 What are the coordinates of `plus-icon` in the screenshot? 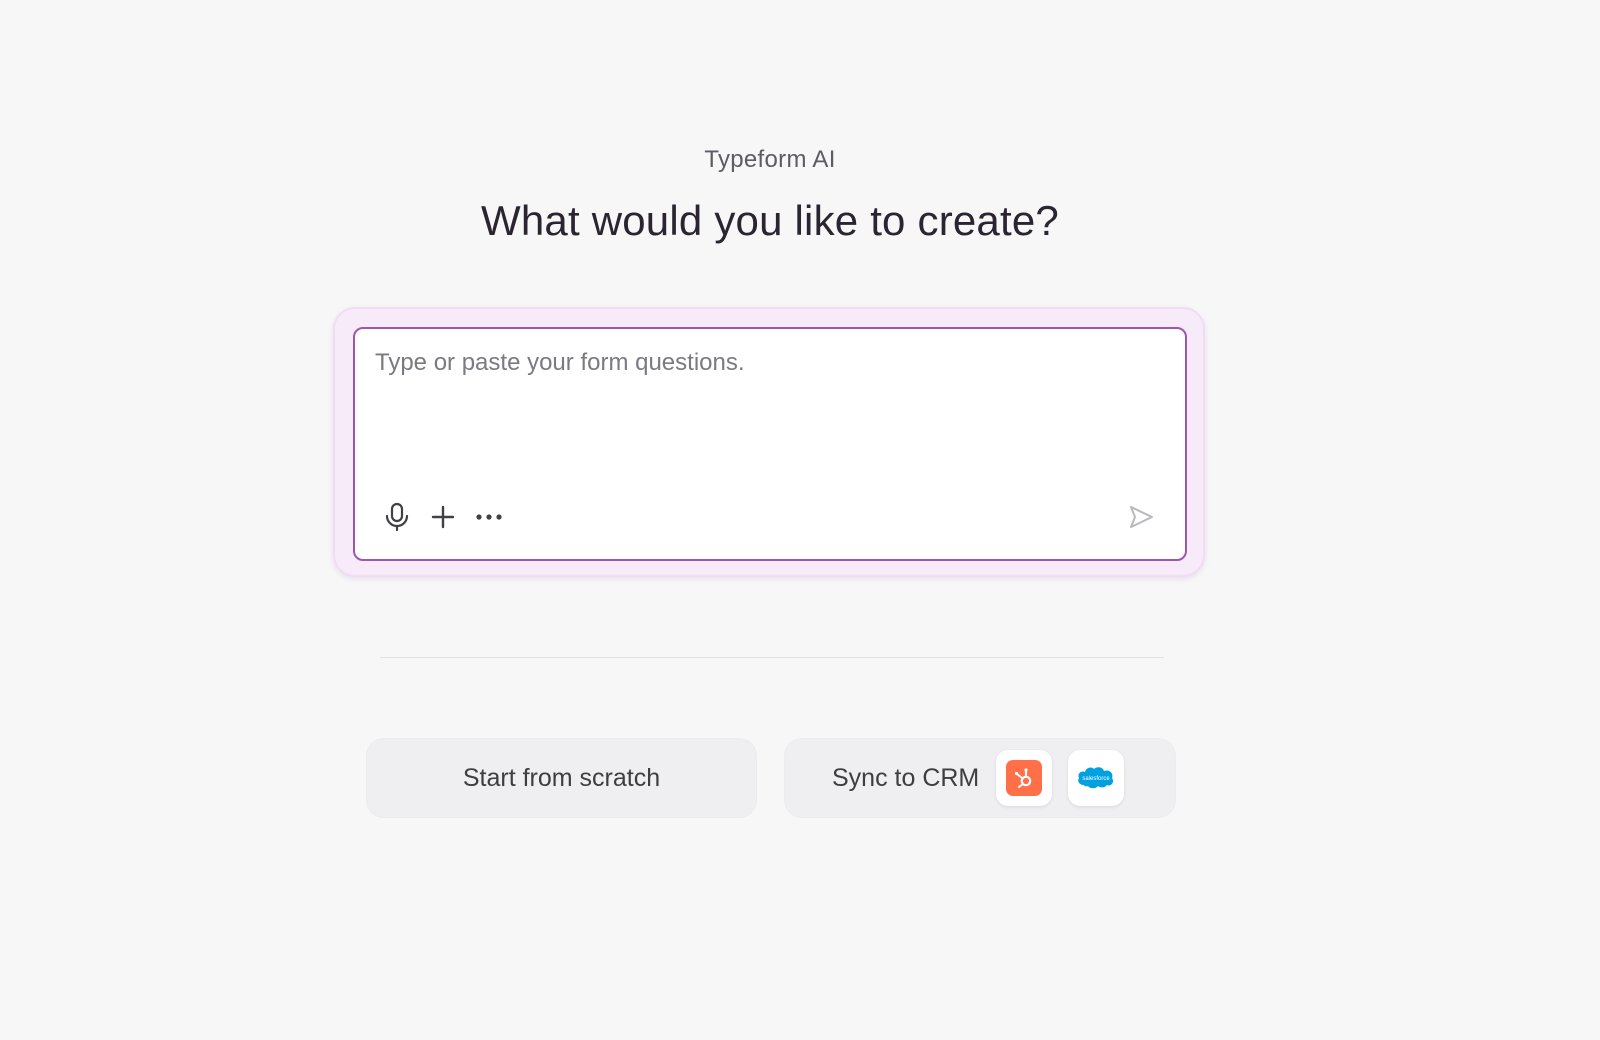 It's located at (443, 517).